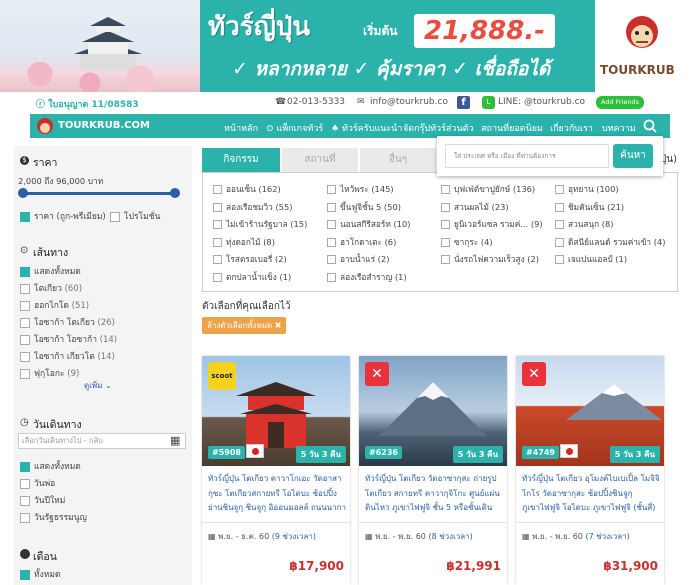 The width and height of the screenshot is (690, 585). What do you see at coordinates (488, 189) in the screenshot?
I see `activity-option: บุฟเฟ่ต์ขาปูยักษ์ (136)` at bounding box center [488, 189].